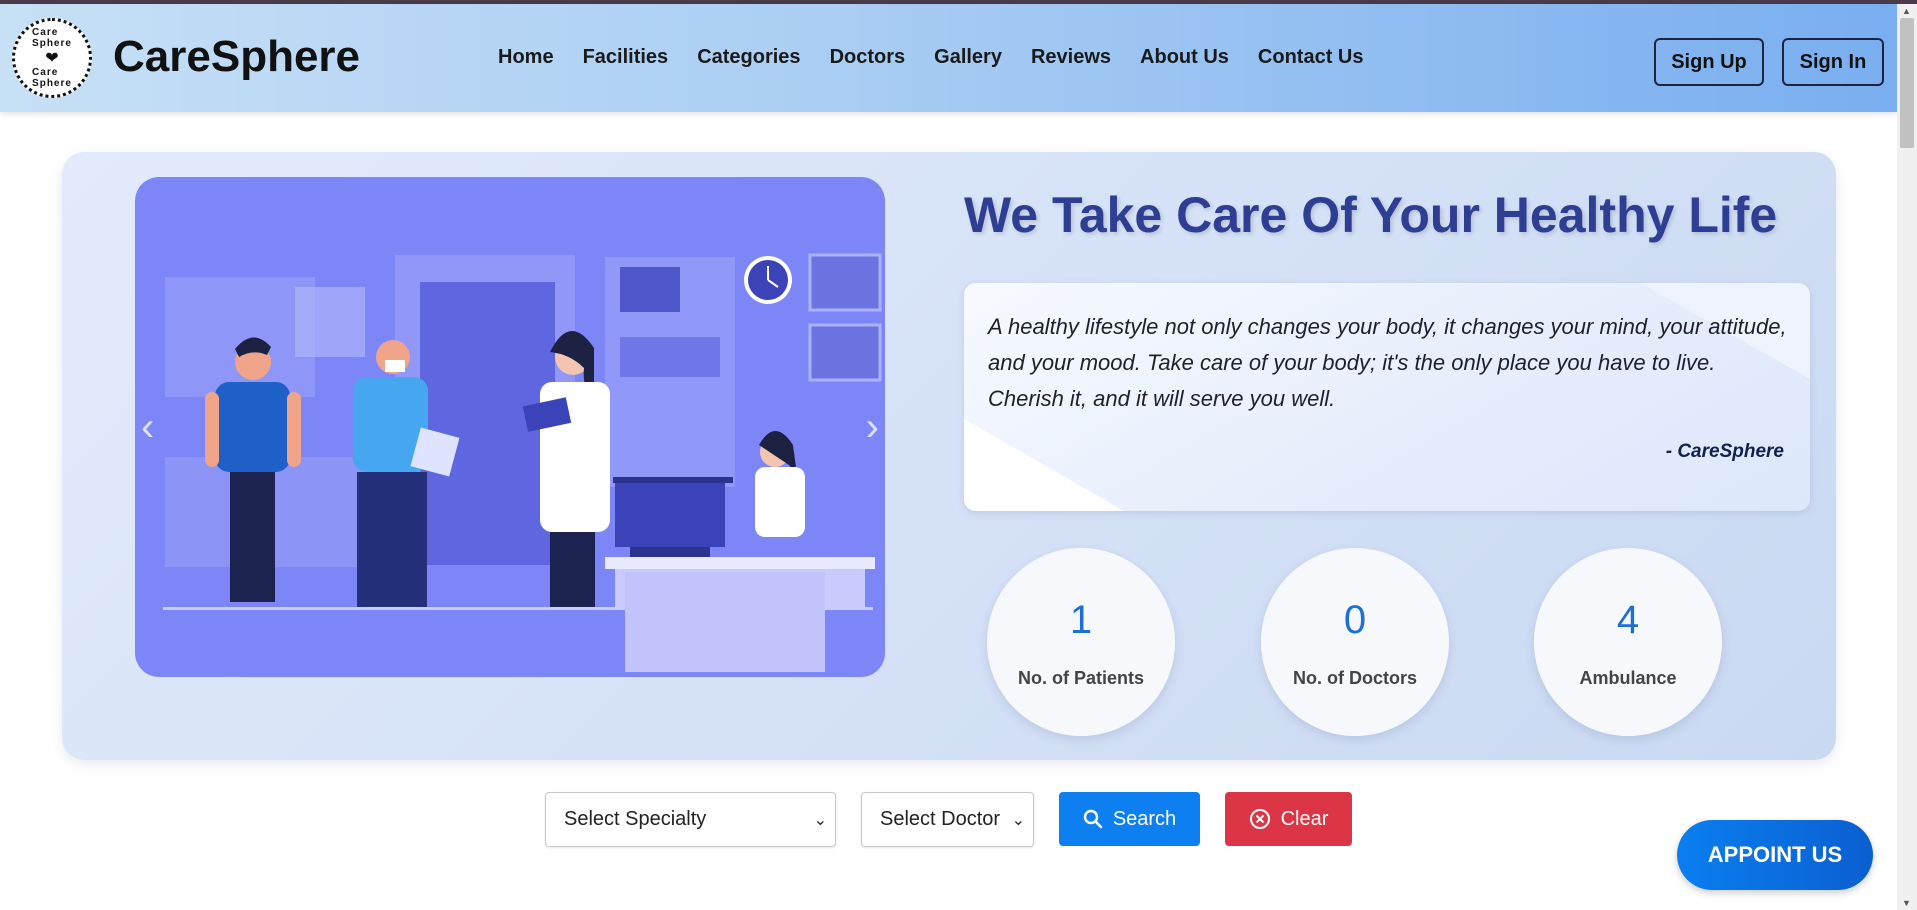  What do you see at coordinates (968, 57) in the screenshot?
I see `nav-gallery: Gallery` at bounding box center [968, 57].